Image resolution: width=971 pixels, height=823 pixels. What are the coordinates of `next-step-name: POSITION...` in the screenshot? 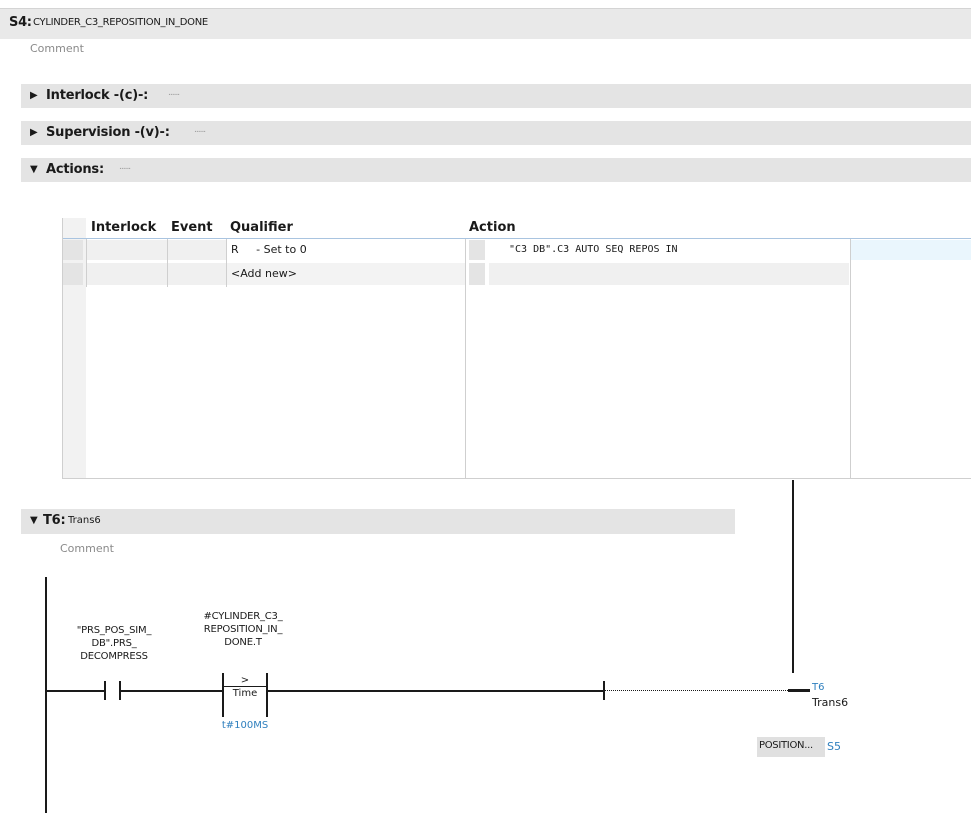 It's located at (786, 745).